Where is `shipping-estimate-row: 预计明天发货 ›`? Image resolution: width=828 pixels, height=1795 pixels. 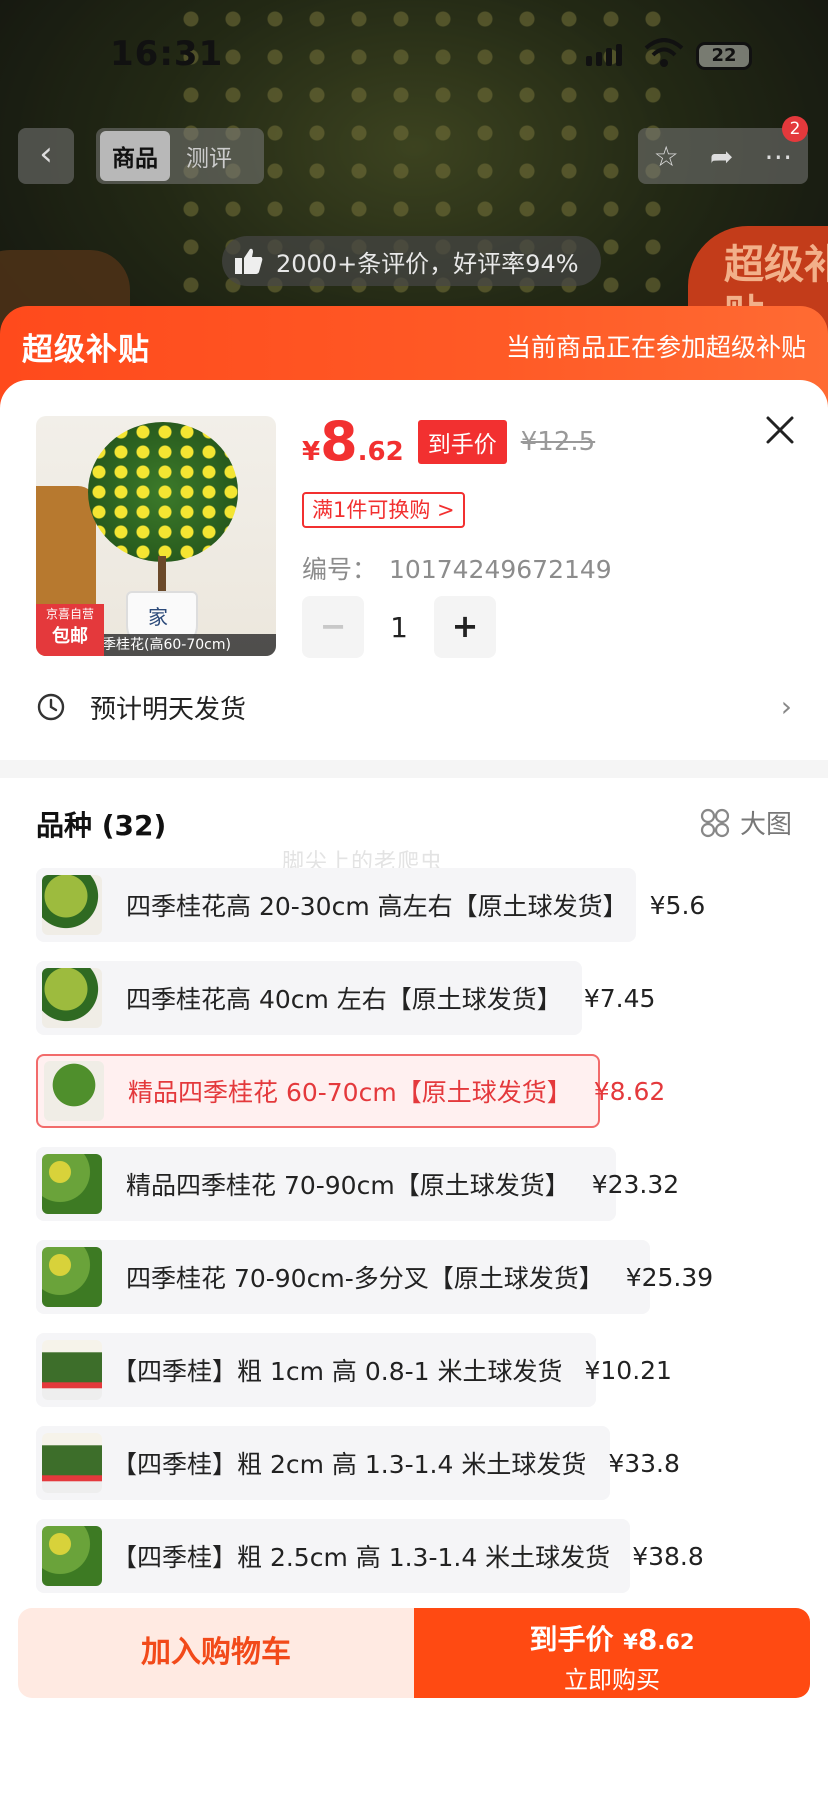
shipping-estimate-row: 预计明天发货 › is located at coordinates (414, 707).